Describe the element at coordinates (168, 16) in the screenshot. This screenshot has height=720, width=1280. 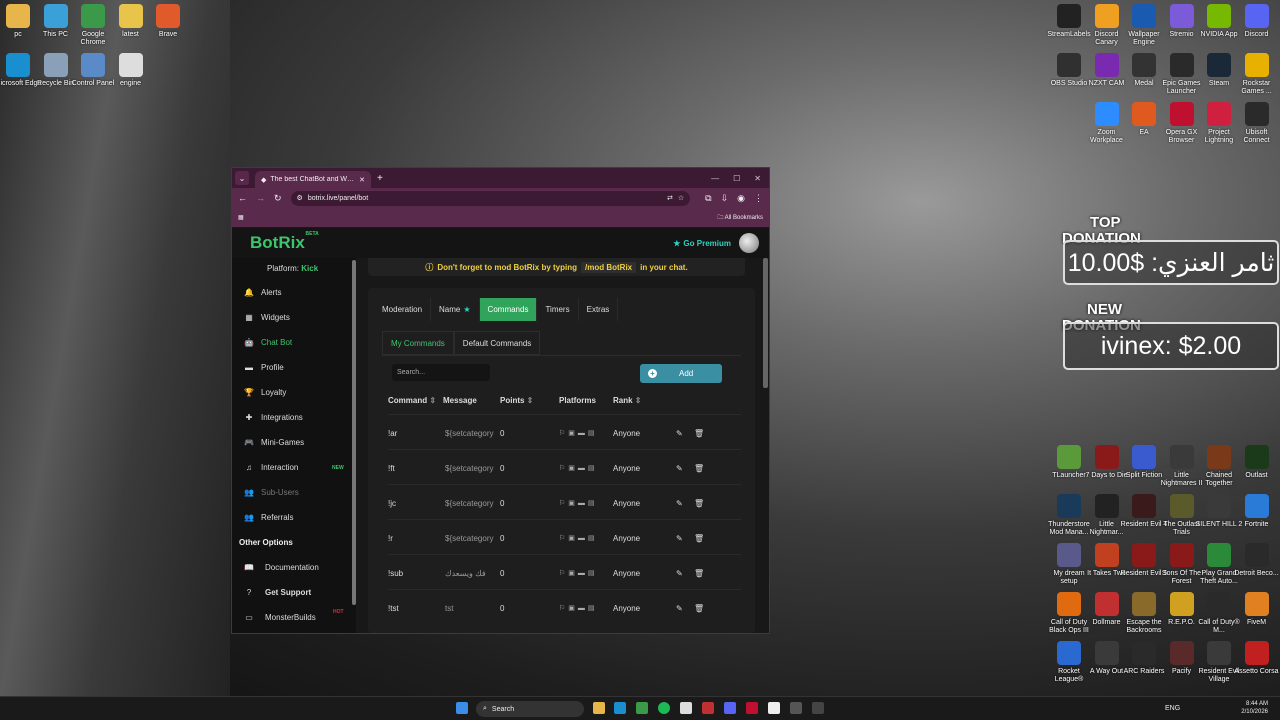
I see `brave-icon` at that location.